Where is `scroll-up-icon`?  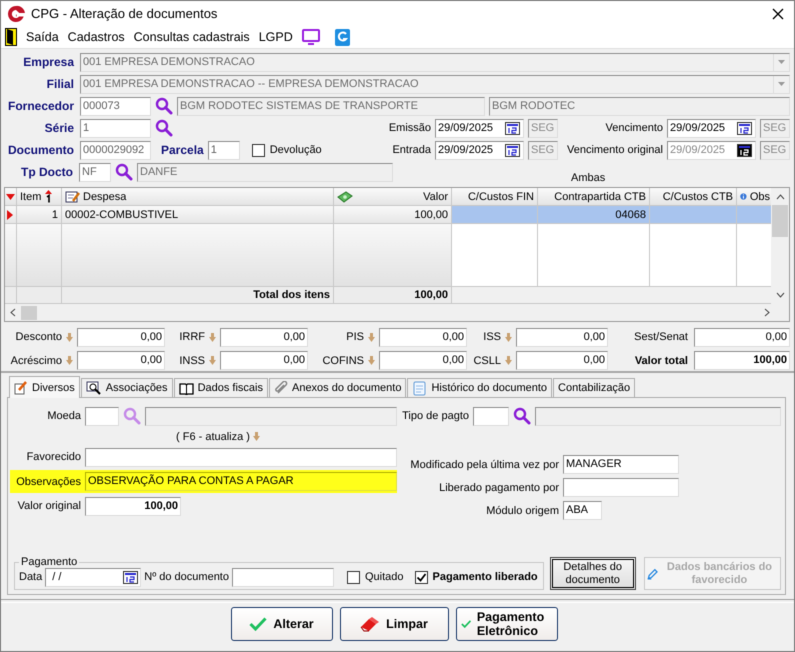
scroll-up-icon is located at coordinates (780, 197).